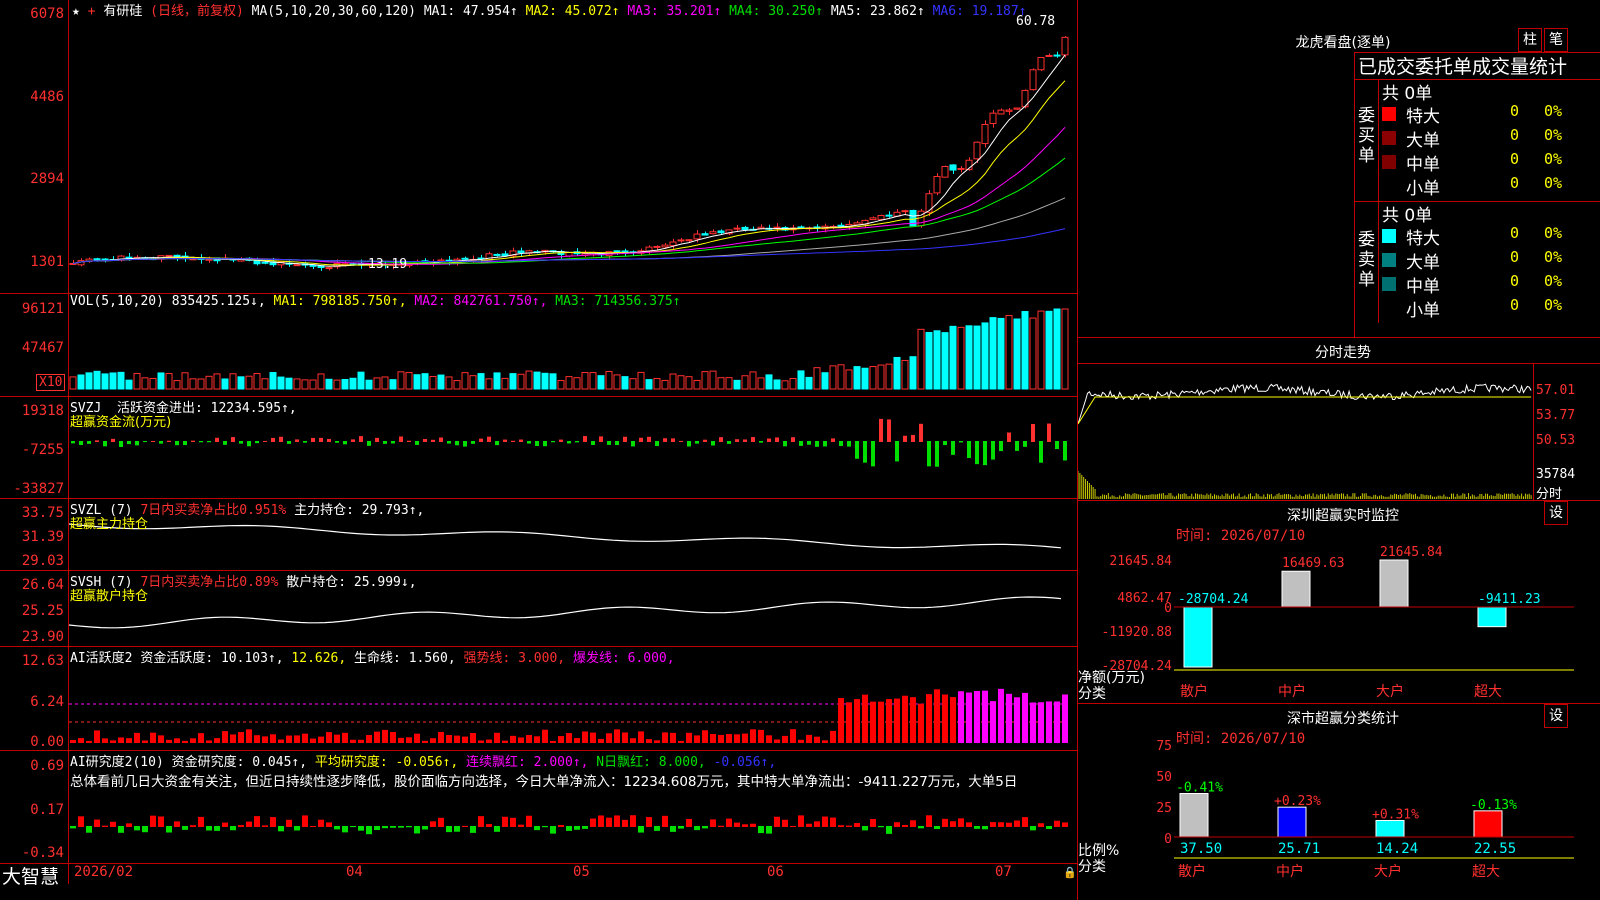  Describe the element at coordinates (38, 489) in the screenshot. I see `svzj-tick-3: -33827` at that location.